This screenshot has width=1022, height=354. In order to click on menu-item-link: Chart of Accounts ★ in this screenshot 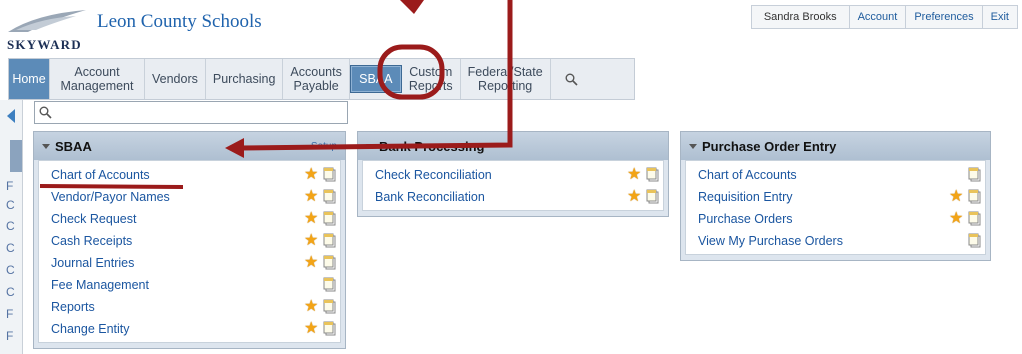, I will do `click(189, 175)`.